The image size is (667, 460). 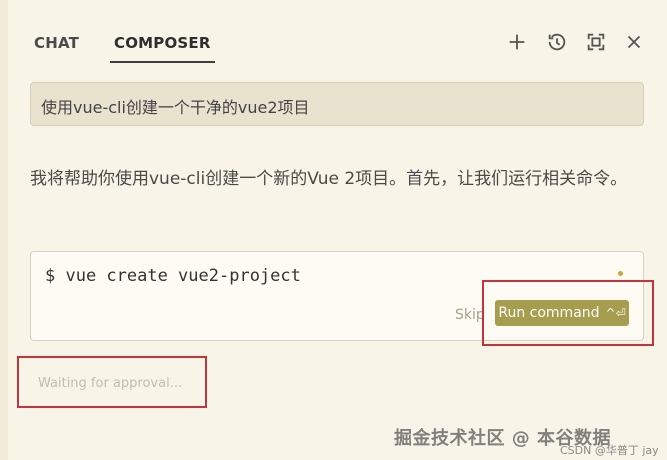 I want to click on close-icon, so click(x=634, y=42).